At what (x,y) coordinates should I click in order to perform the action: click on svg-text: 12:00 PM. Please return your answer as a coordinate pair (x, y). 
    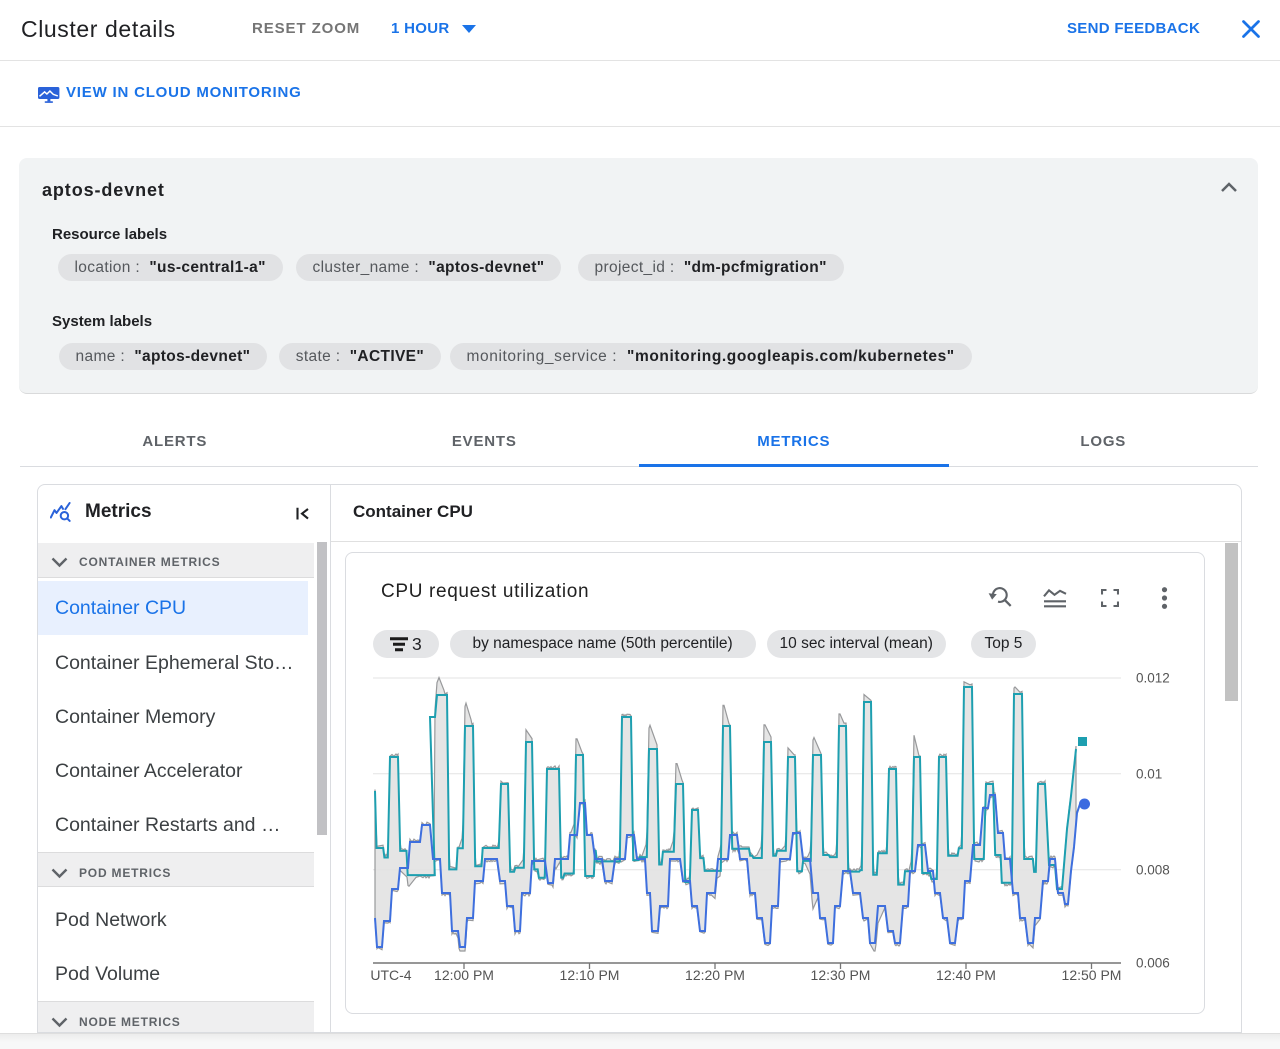
    Looking at the image, I should click on (464, 975).